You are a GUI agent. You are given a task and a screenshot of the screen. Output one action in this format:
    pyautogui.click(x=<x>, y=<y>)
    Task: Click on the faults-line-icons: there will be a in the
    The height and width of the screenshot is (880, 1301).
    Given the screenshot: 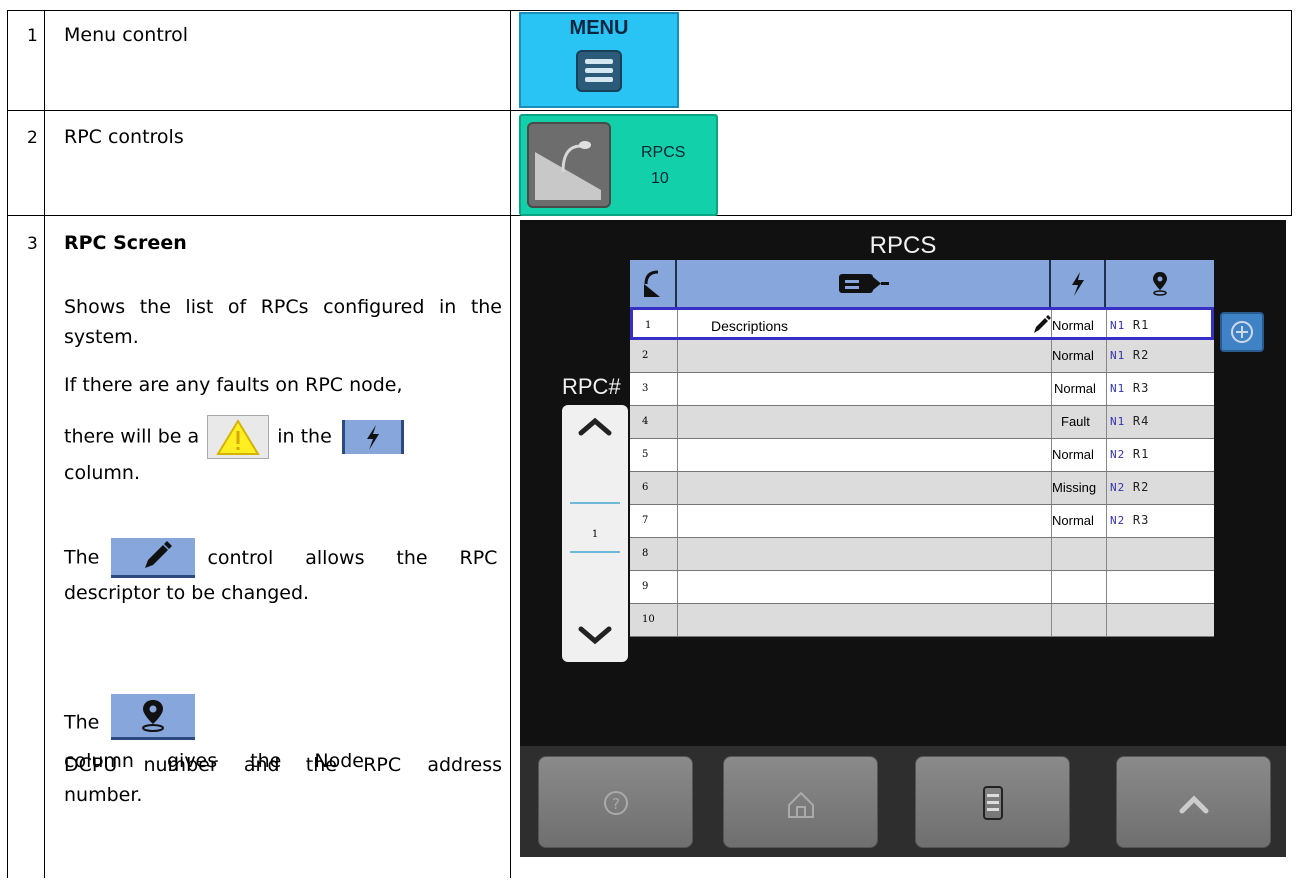 What is the action you would take?
    pyautogui.click(x=283, y=437)
    